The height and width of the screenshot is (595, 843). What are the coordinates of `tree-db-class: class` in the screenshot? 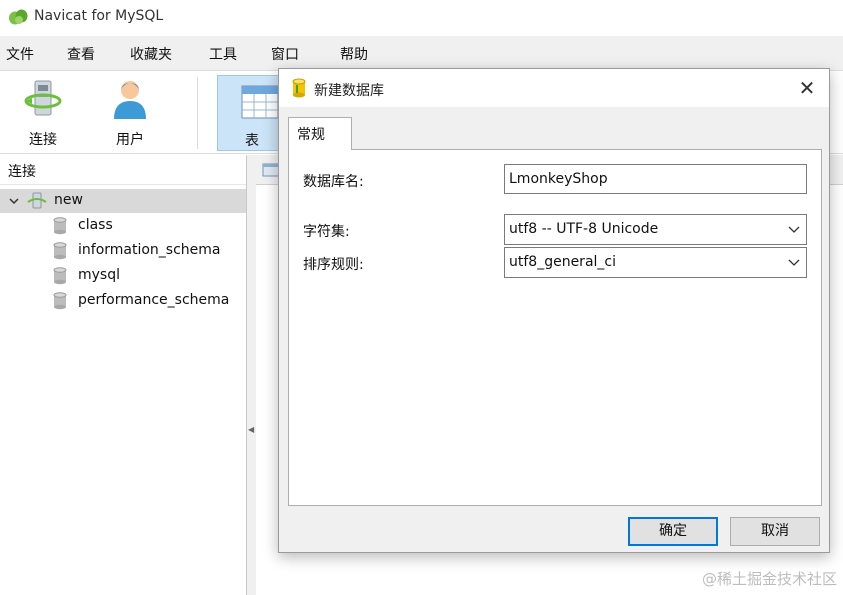 It's located at (123, 226).